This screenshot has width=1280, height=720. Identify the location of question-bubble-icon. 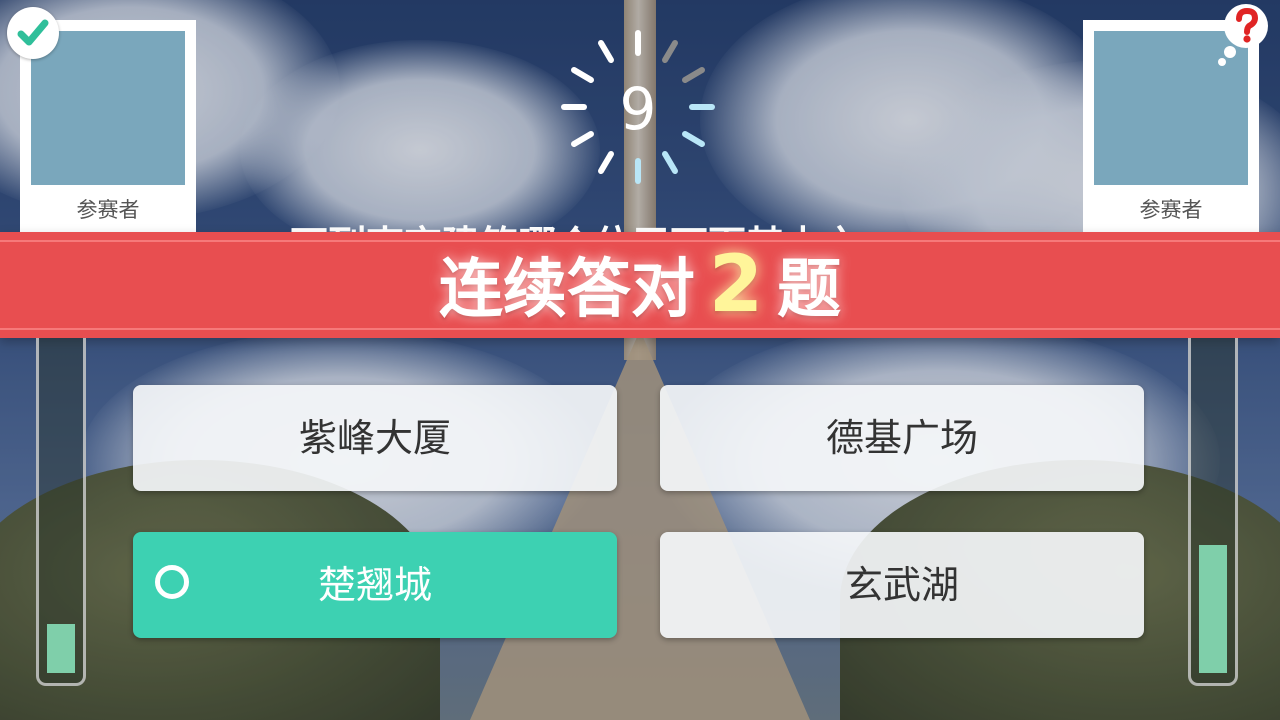
(1245, 35).